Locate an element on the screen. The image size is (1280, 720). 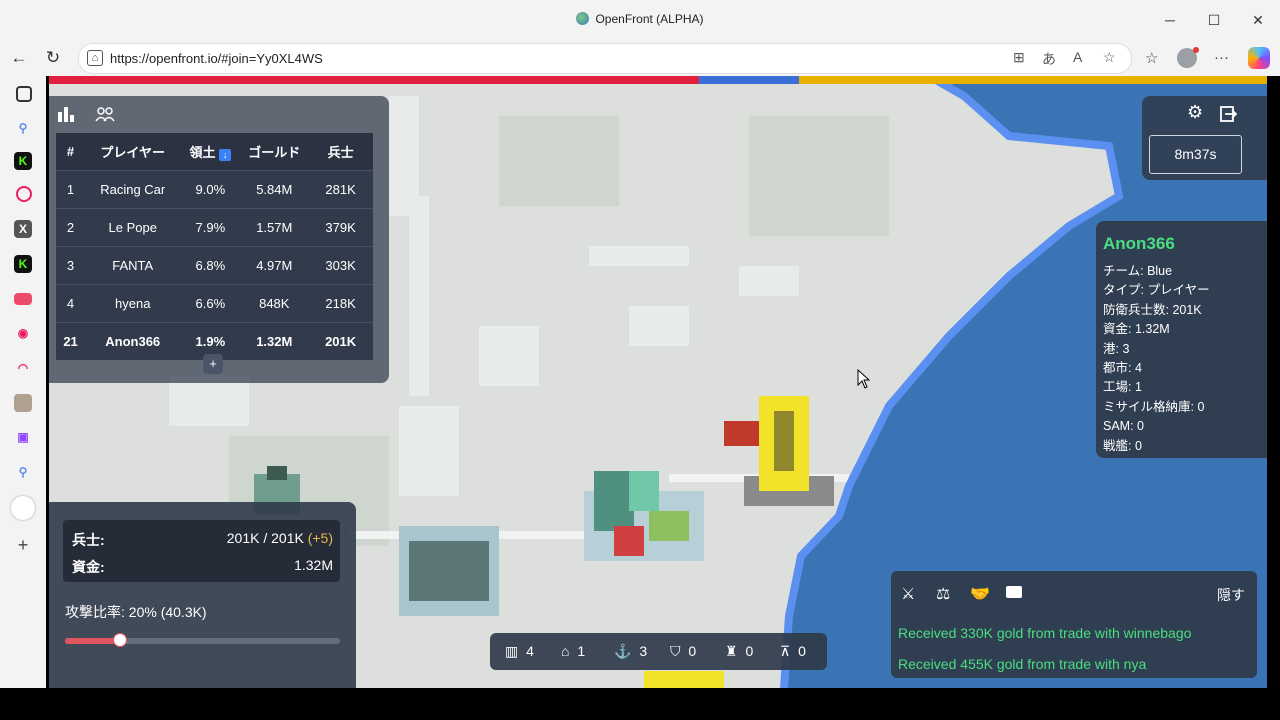
gold-value: 1.32M is located at coordinates (313, 565).